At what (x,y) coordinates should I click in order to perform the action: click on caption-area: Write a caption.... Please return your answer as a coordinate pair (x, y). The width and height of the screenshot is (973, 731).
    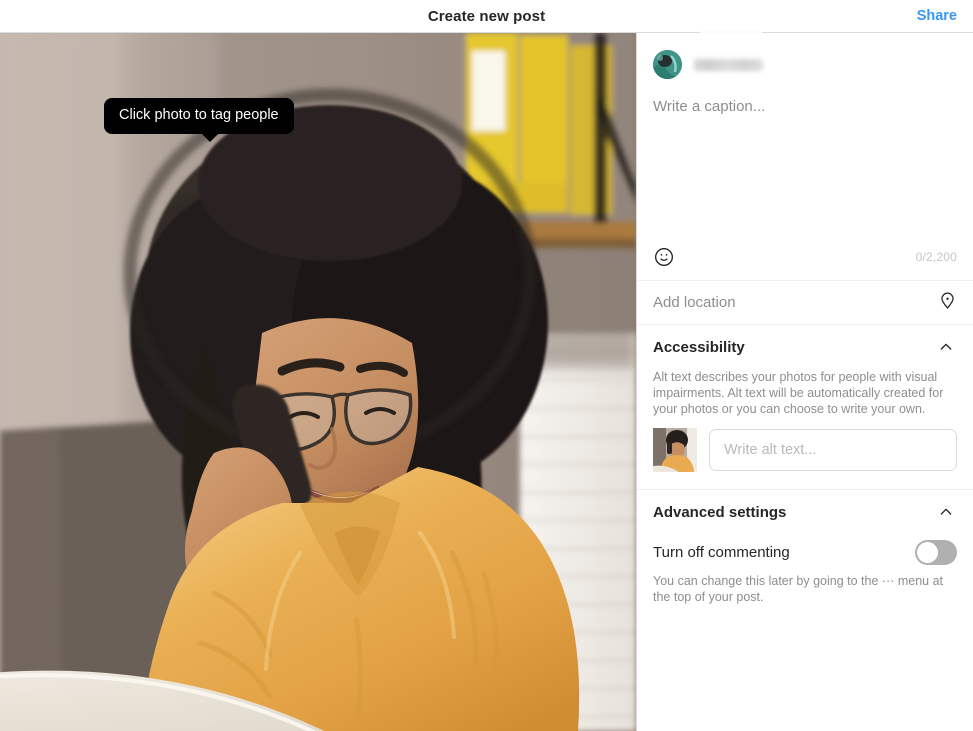
    Looking at the image, I should click on (805, 164).